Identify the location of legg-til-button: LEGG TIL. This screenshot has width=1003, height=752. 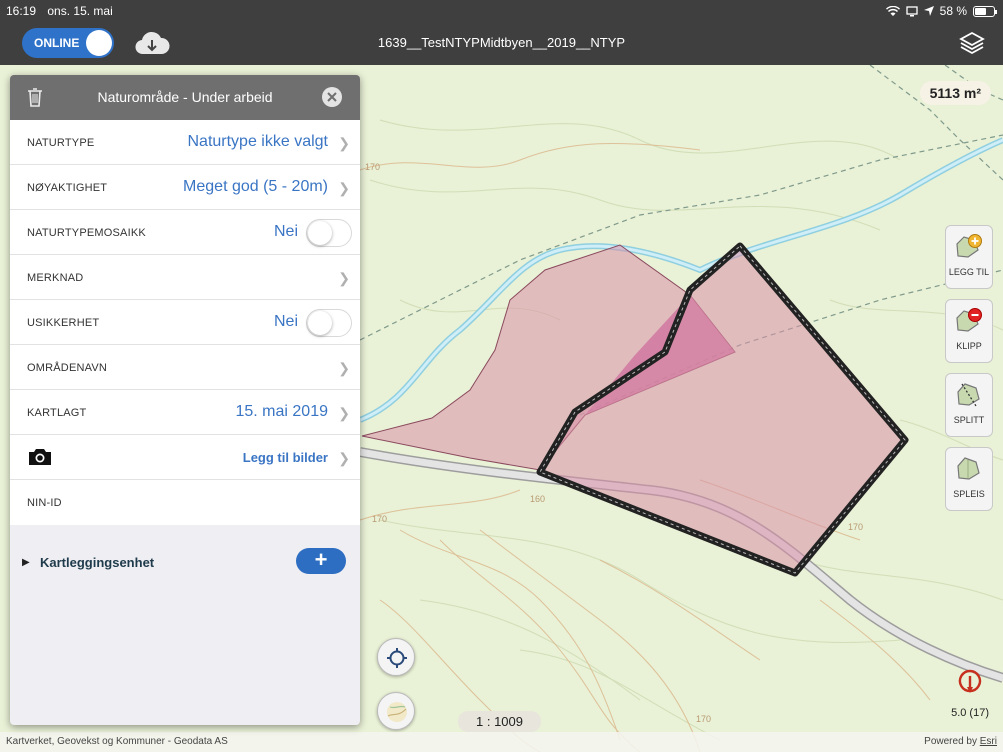
(969, 257).